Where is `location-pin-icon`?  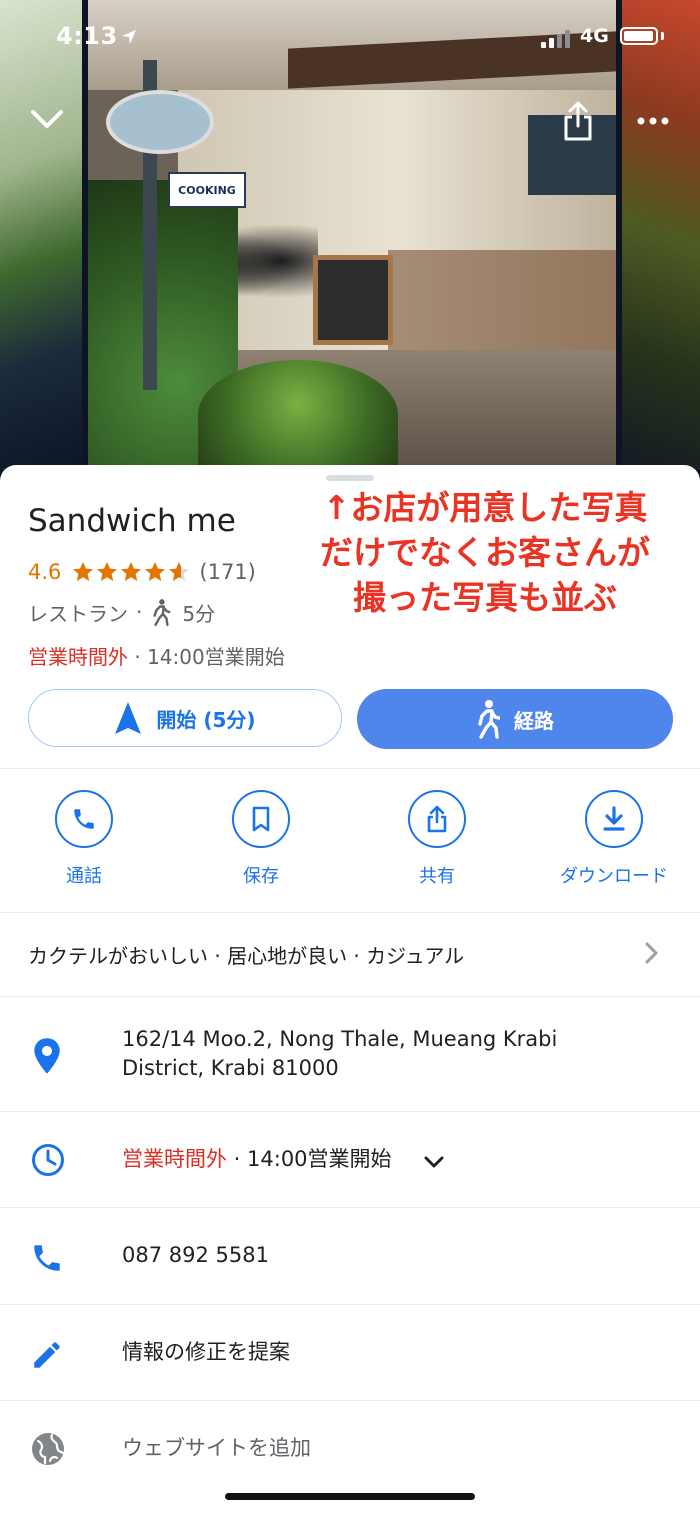
location-pin-icon is located at coordinates (47, 1056).